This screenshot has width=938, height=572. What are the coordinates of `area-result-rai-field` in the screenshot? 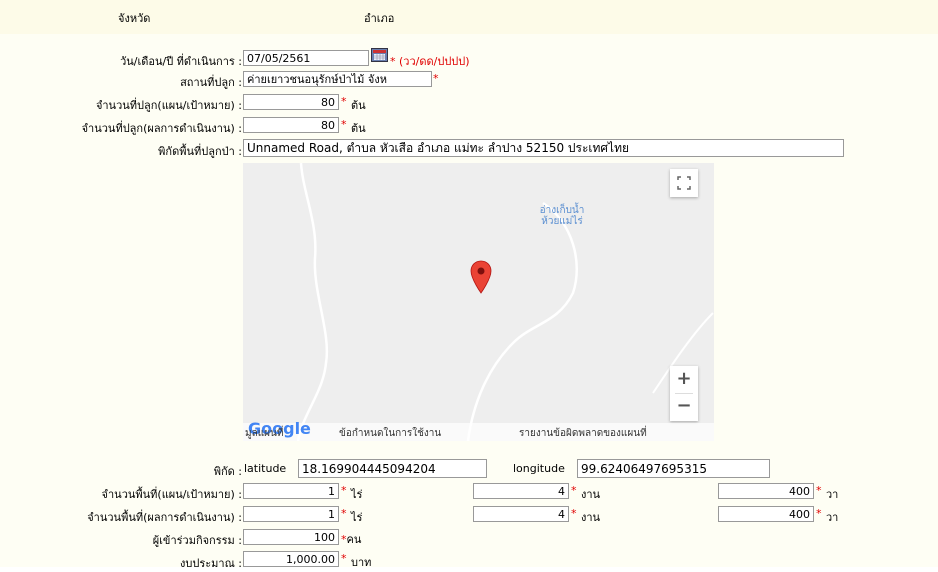 It's located at (291, 514).